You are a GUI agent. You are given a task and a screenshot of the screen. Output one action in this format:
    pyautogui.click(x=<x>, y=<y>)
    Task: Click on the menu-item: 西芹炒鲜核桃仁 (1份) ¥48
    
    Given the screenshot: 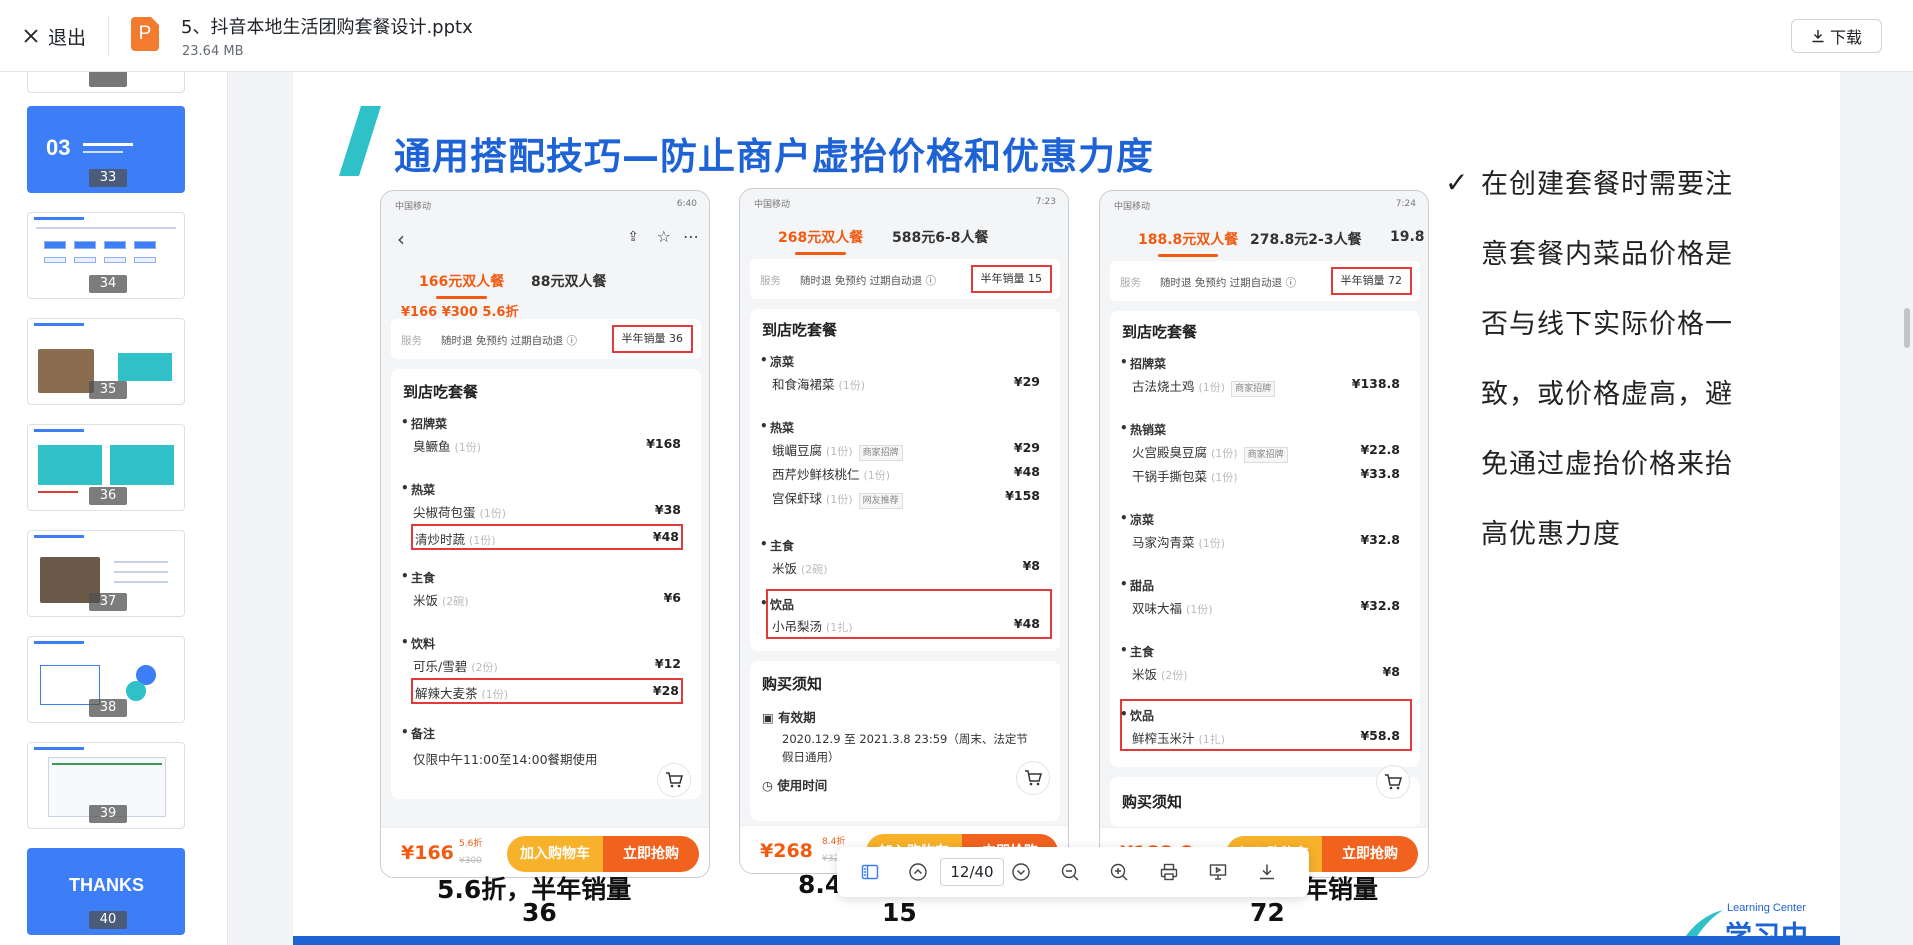 What is the action you would take?
    pyautogui.click(x=906, y=472)
    